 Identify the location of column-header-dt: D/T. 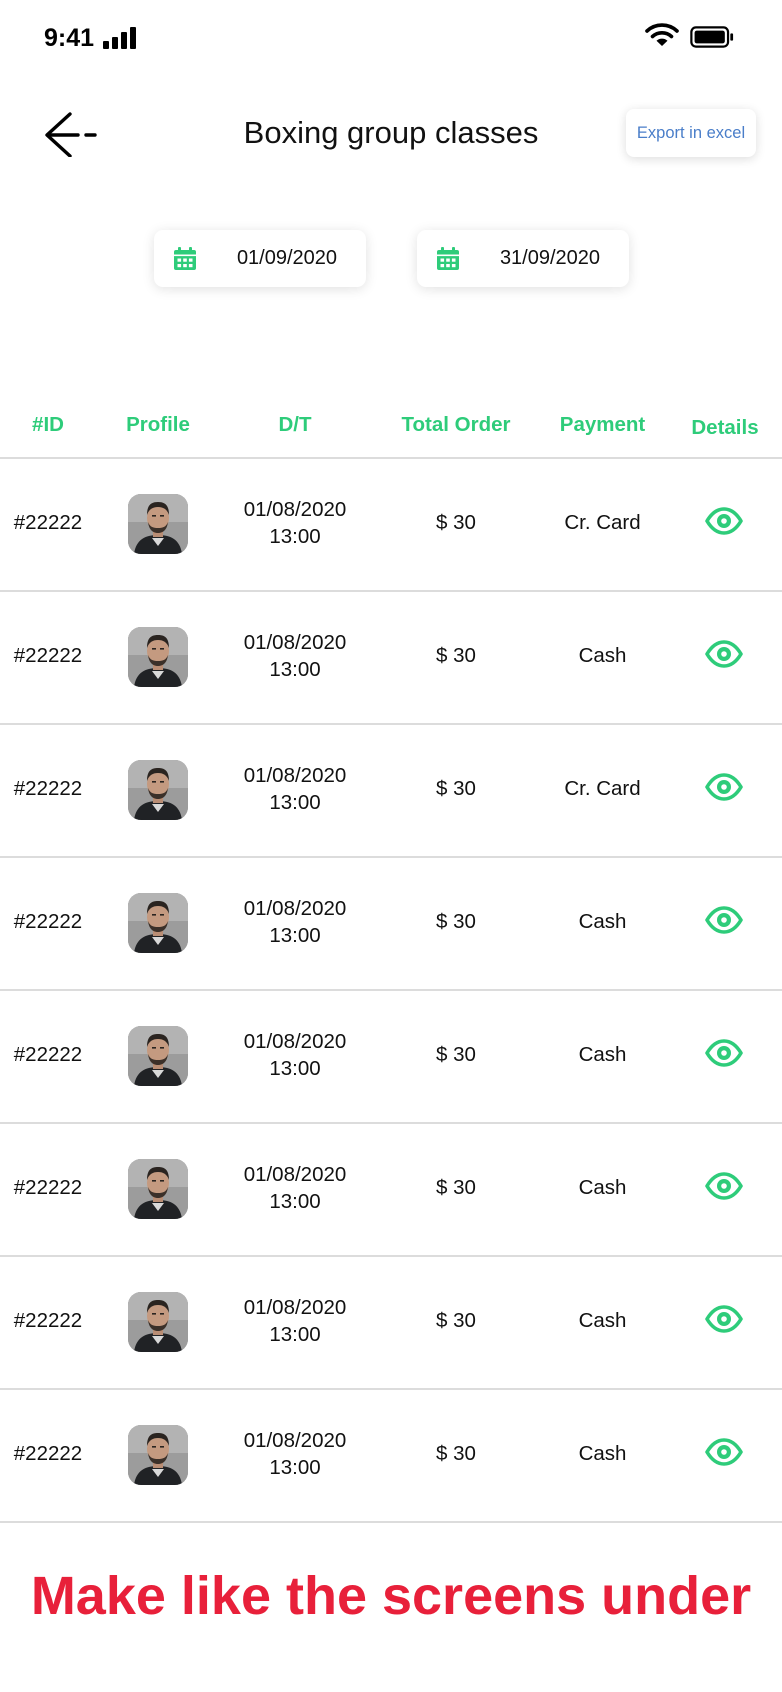
(295, 424).